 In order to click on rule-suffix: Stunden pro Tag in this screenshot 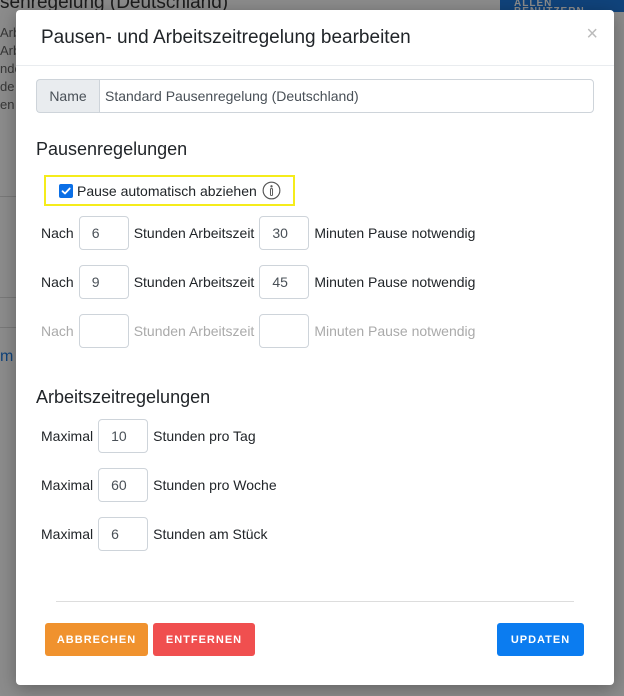, I will do `click(204, 436)`.